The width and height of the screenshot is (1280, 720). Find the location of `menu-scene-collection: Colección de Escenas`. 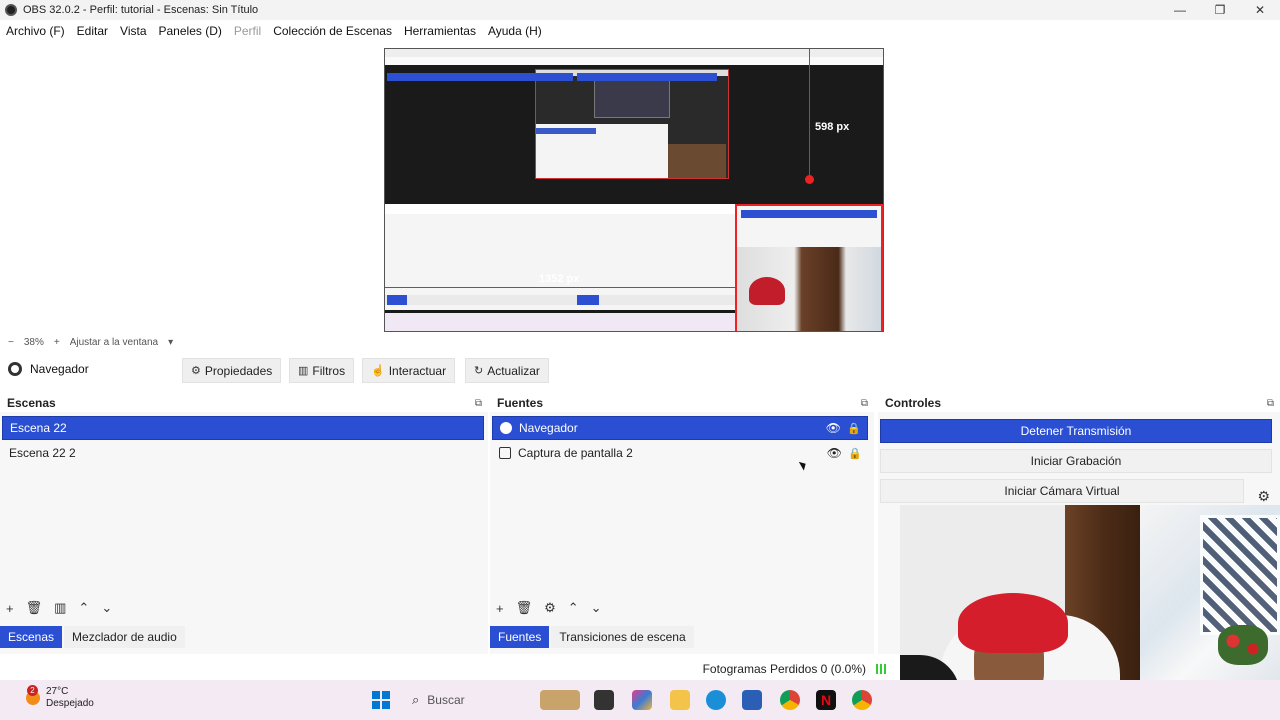

menu-scene-collection: Colección de Escenas is located at coordinates (332, 31).